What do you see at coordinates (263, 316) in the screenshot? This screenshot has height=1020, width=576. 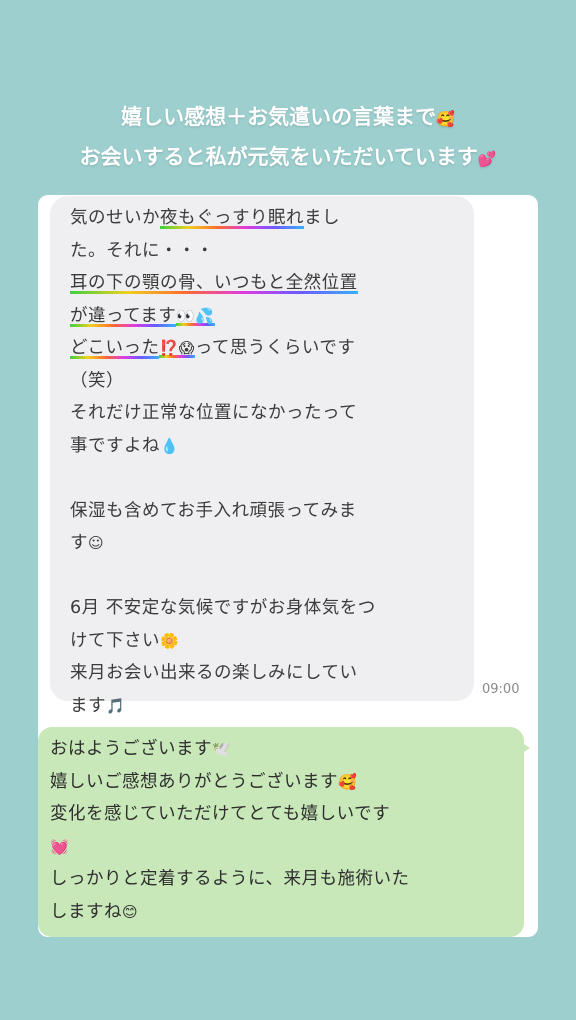 I see `message-line: が違ってます👀💦` at bounding box center [263, 316].